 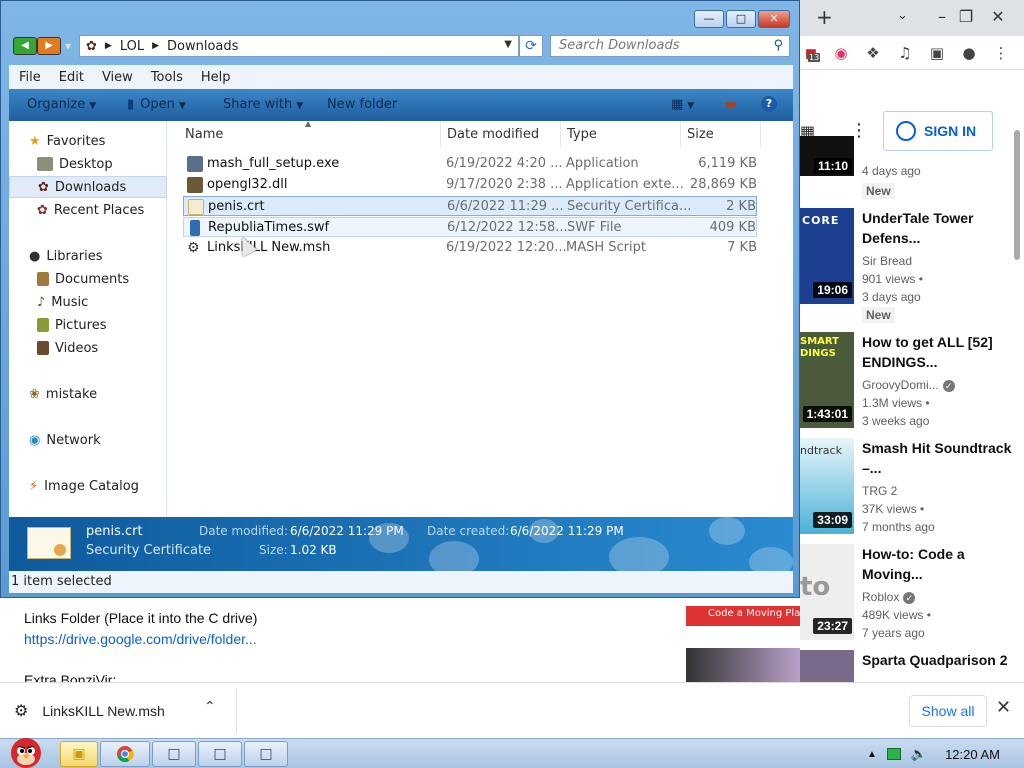 What do you see at coordinates (682, 104) in the screenshot?
I see `view-options-icon: ▦ ▼` at bounding box center [682, 104].